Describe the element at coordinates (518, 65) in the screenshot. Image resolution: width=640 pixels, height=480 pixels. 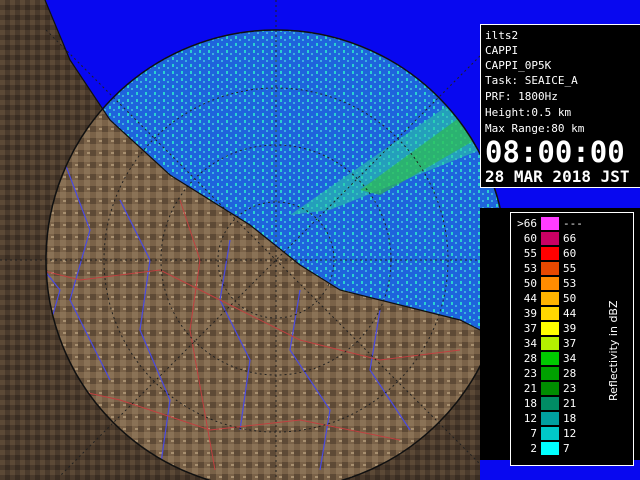
I see `product-code: CAPPI_0P5K` at that location.